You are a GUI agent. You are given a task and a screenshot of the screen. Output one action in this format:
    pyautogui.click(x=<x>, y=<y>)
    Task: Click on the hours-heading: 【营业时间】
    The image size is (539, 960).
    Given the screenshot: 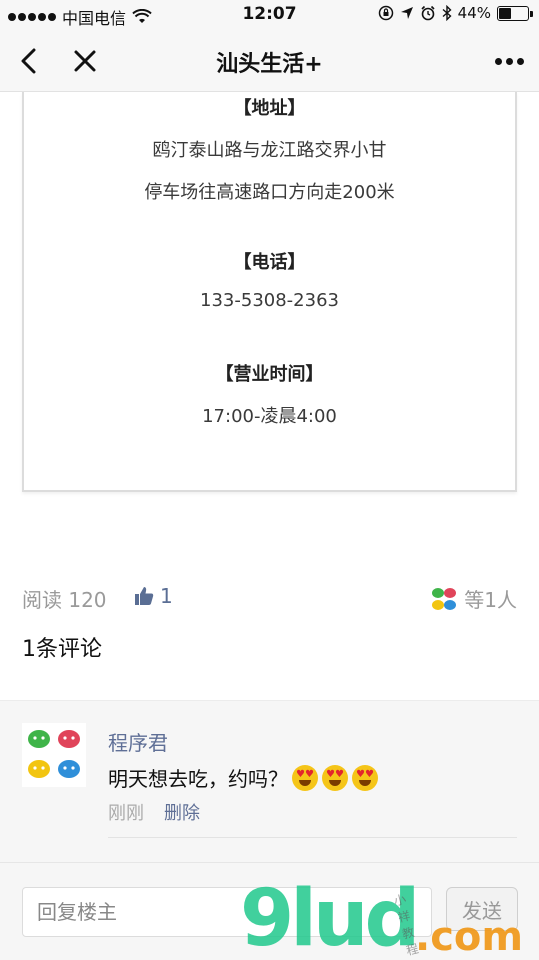 What is the action you would take?
    pyautogui.click(x=269, y=374)
    